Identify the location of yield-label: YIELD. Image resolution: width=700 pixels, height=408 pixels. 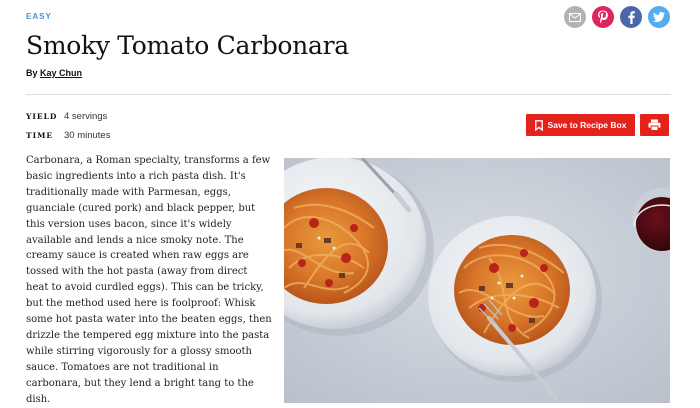
(42, 116).